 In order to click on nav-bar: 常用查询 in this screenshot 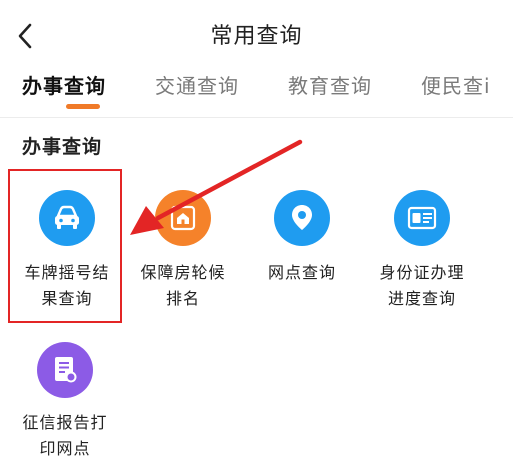, I will do `click(256, 33)`.